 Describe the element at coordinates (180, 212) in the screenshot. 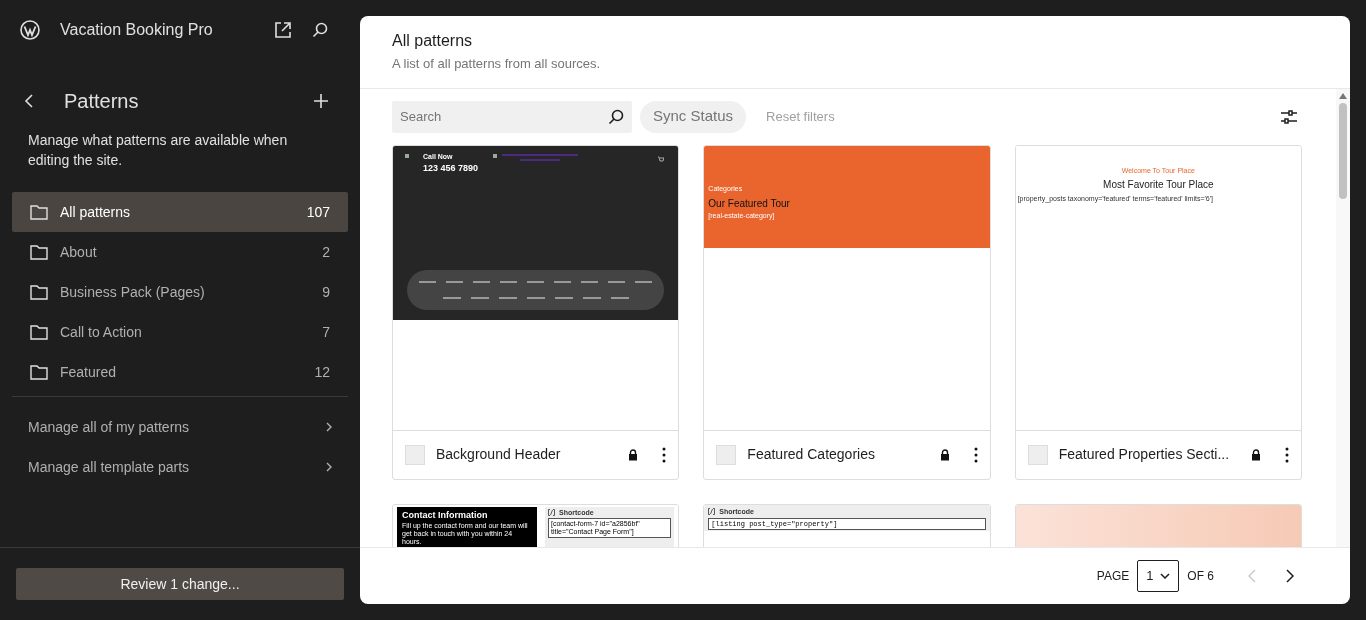

I see `category-item: All patterns 107` at that location.